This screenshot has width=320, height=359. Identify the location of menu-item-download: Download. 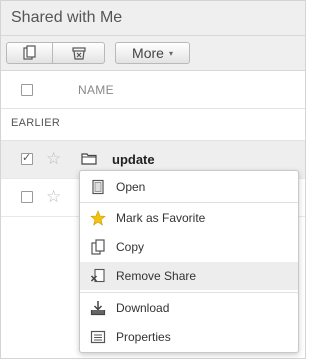
(189, 308).